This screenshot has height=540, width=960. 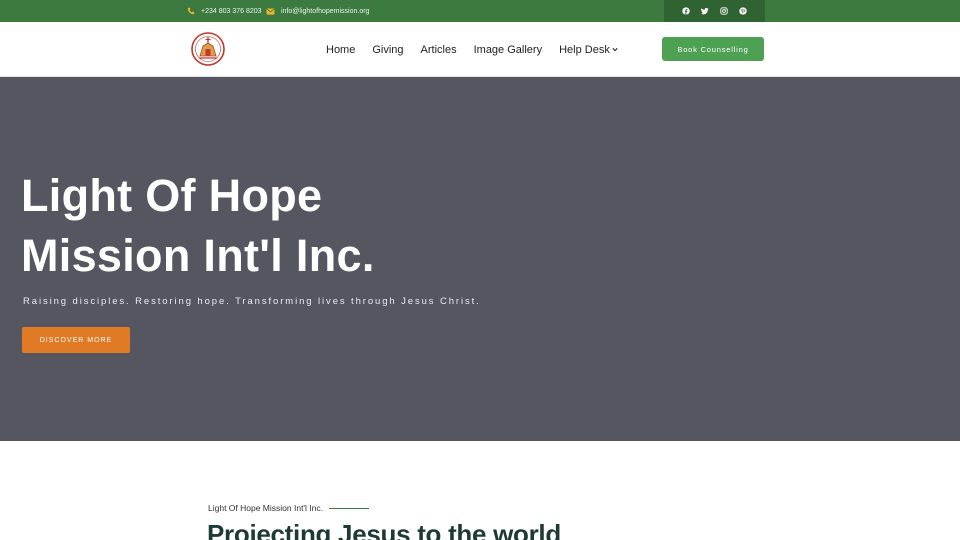 I want to click on intro-eyebrow: Light Of Hope Mission Int'l Inc., so click(x=289, y=508).